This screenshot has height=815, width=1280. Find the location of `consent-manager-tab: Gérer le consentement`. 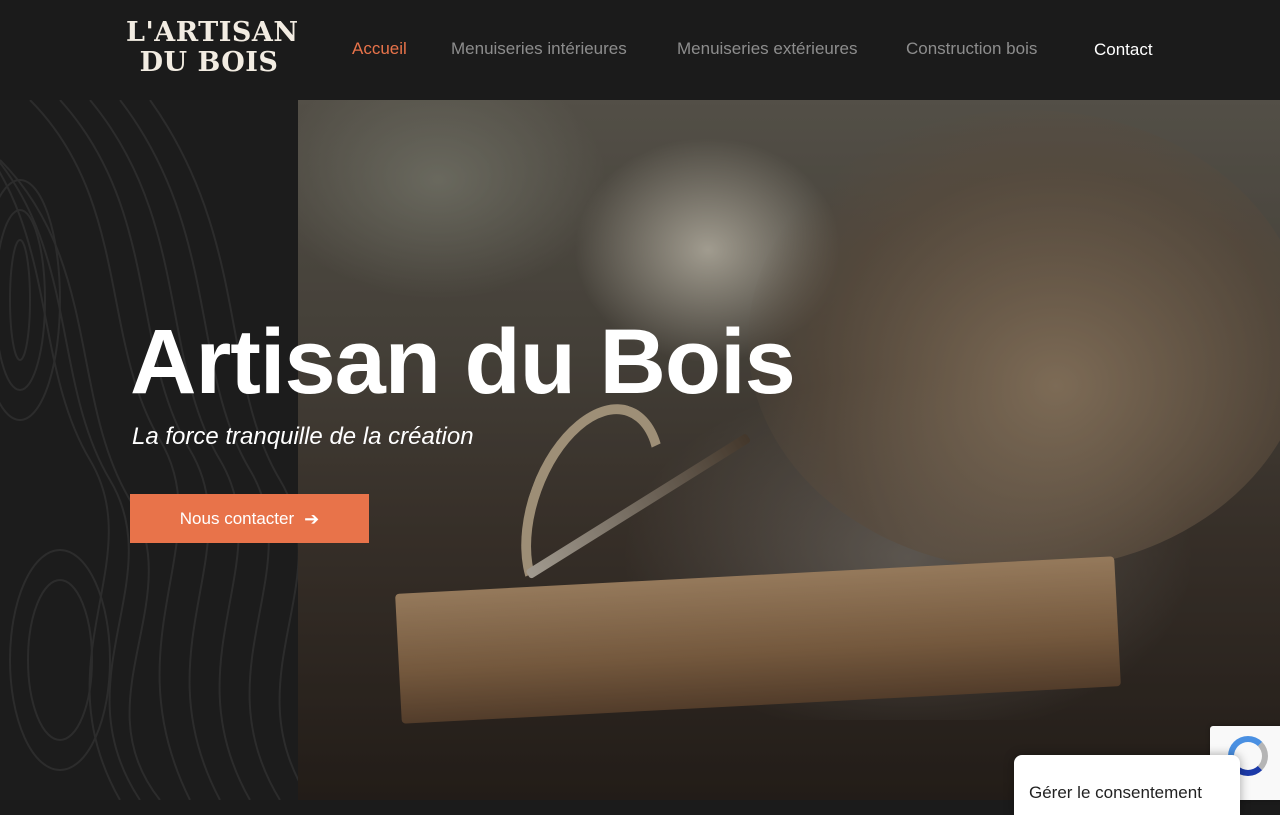

consent-manager-tab: Gérer le consentement is located at coordinates (1127, 785).